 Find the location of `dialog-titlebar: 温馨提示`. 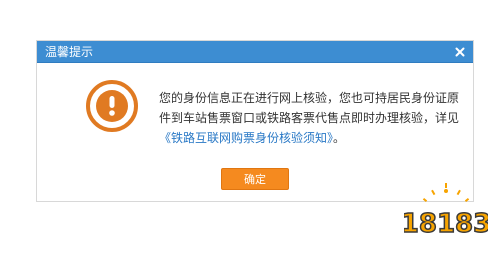

dialog-titlebar: 温馨提示 is located at coordinates (255, 52).